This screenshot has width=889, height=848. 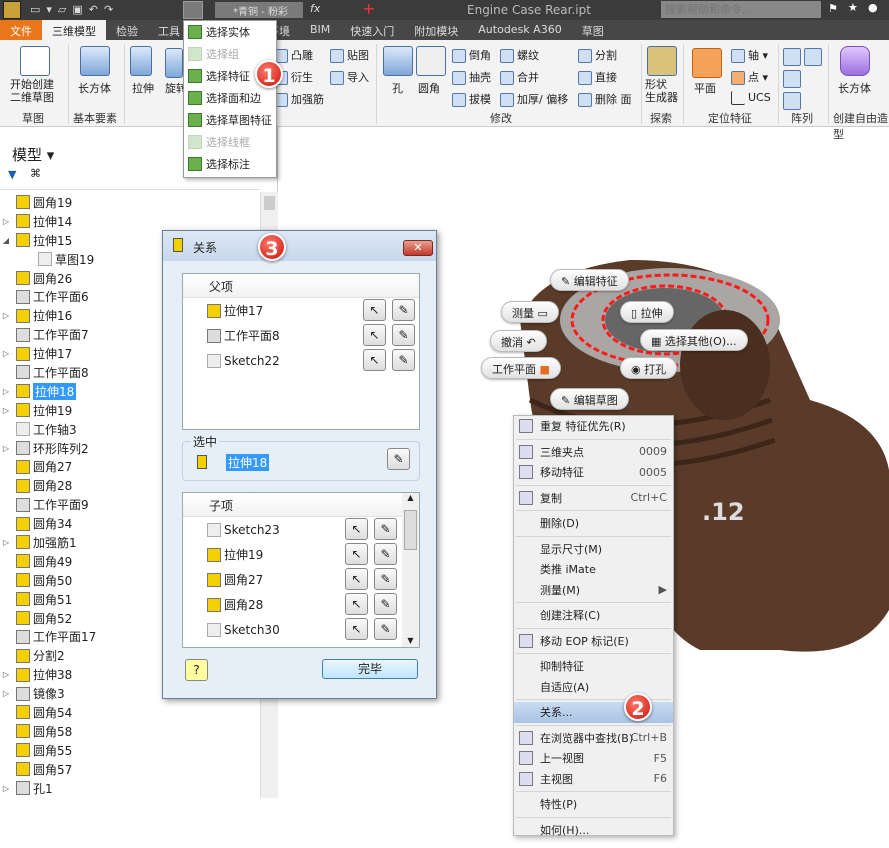 I want to click on fillet-button: 圆角, so click(x=429, y=88).